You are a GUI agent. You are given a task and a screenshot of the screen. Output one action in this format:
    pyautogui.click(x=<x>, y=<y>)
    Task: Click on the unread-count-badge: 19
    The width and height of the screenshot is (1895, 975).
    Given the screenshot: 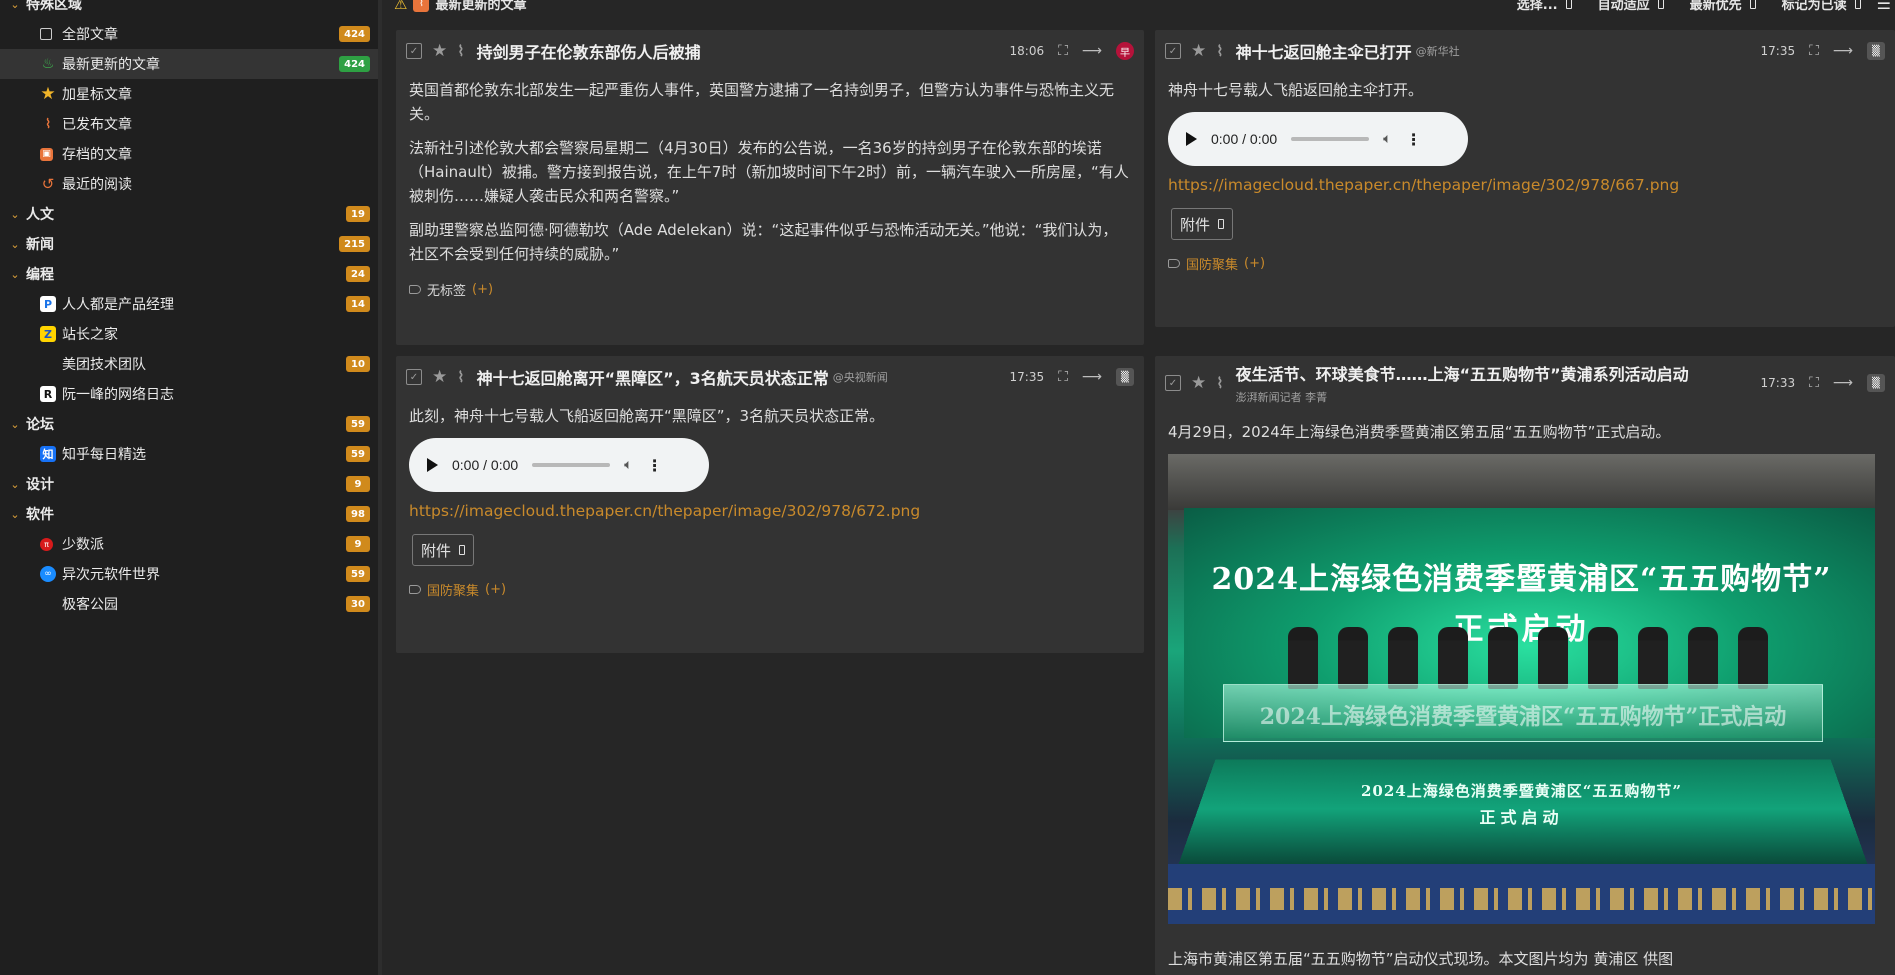 What is the action you would take?
    pyautogui.click(x=358, y=214)
    